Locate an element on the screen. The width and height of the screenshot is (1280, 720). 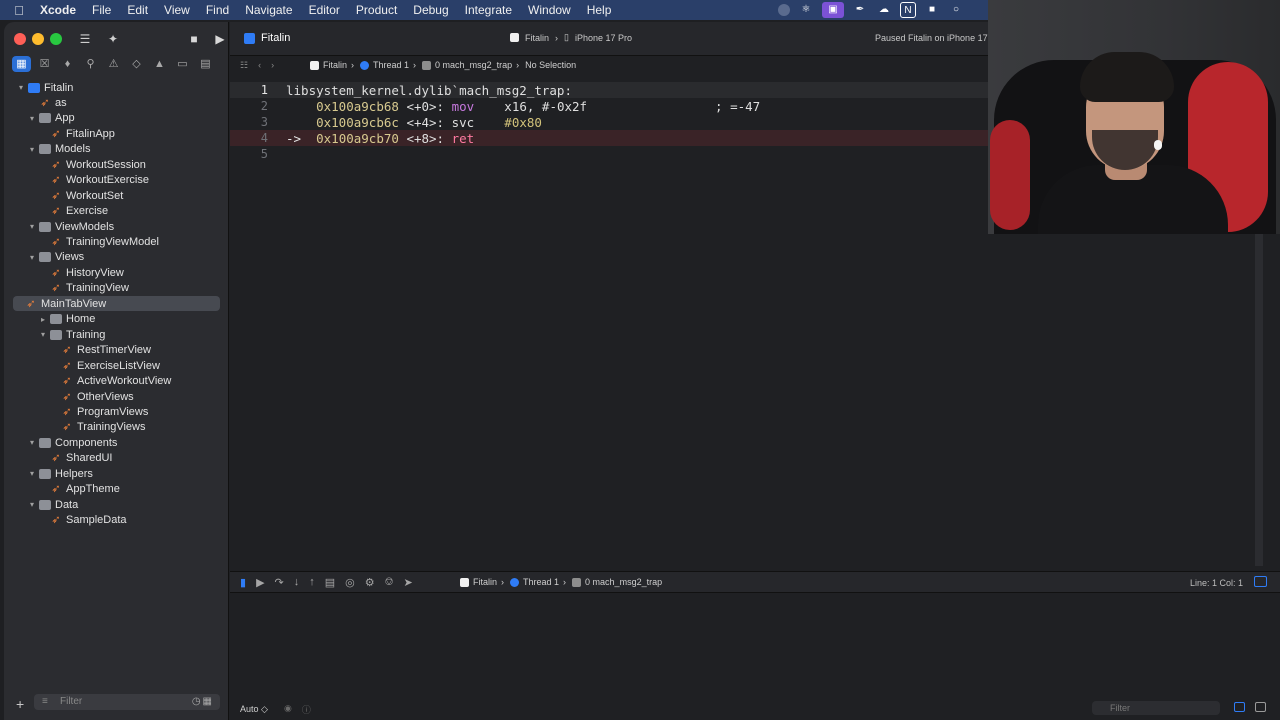
menu-app: Xcode is located at coordinates (61, 10).